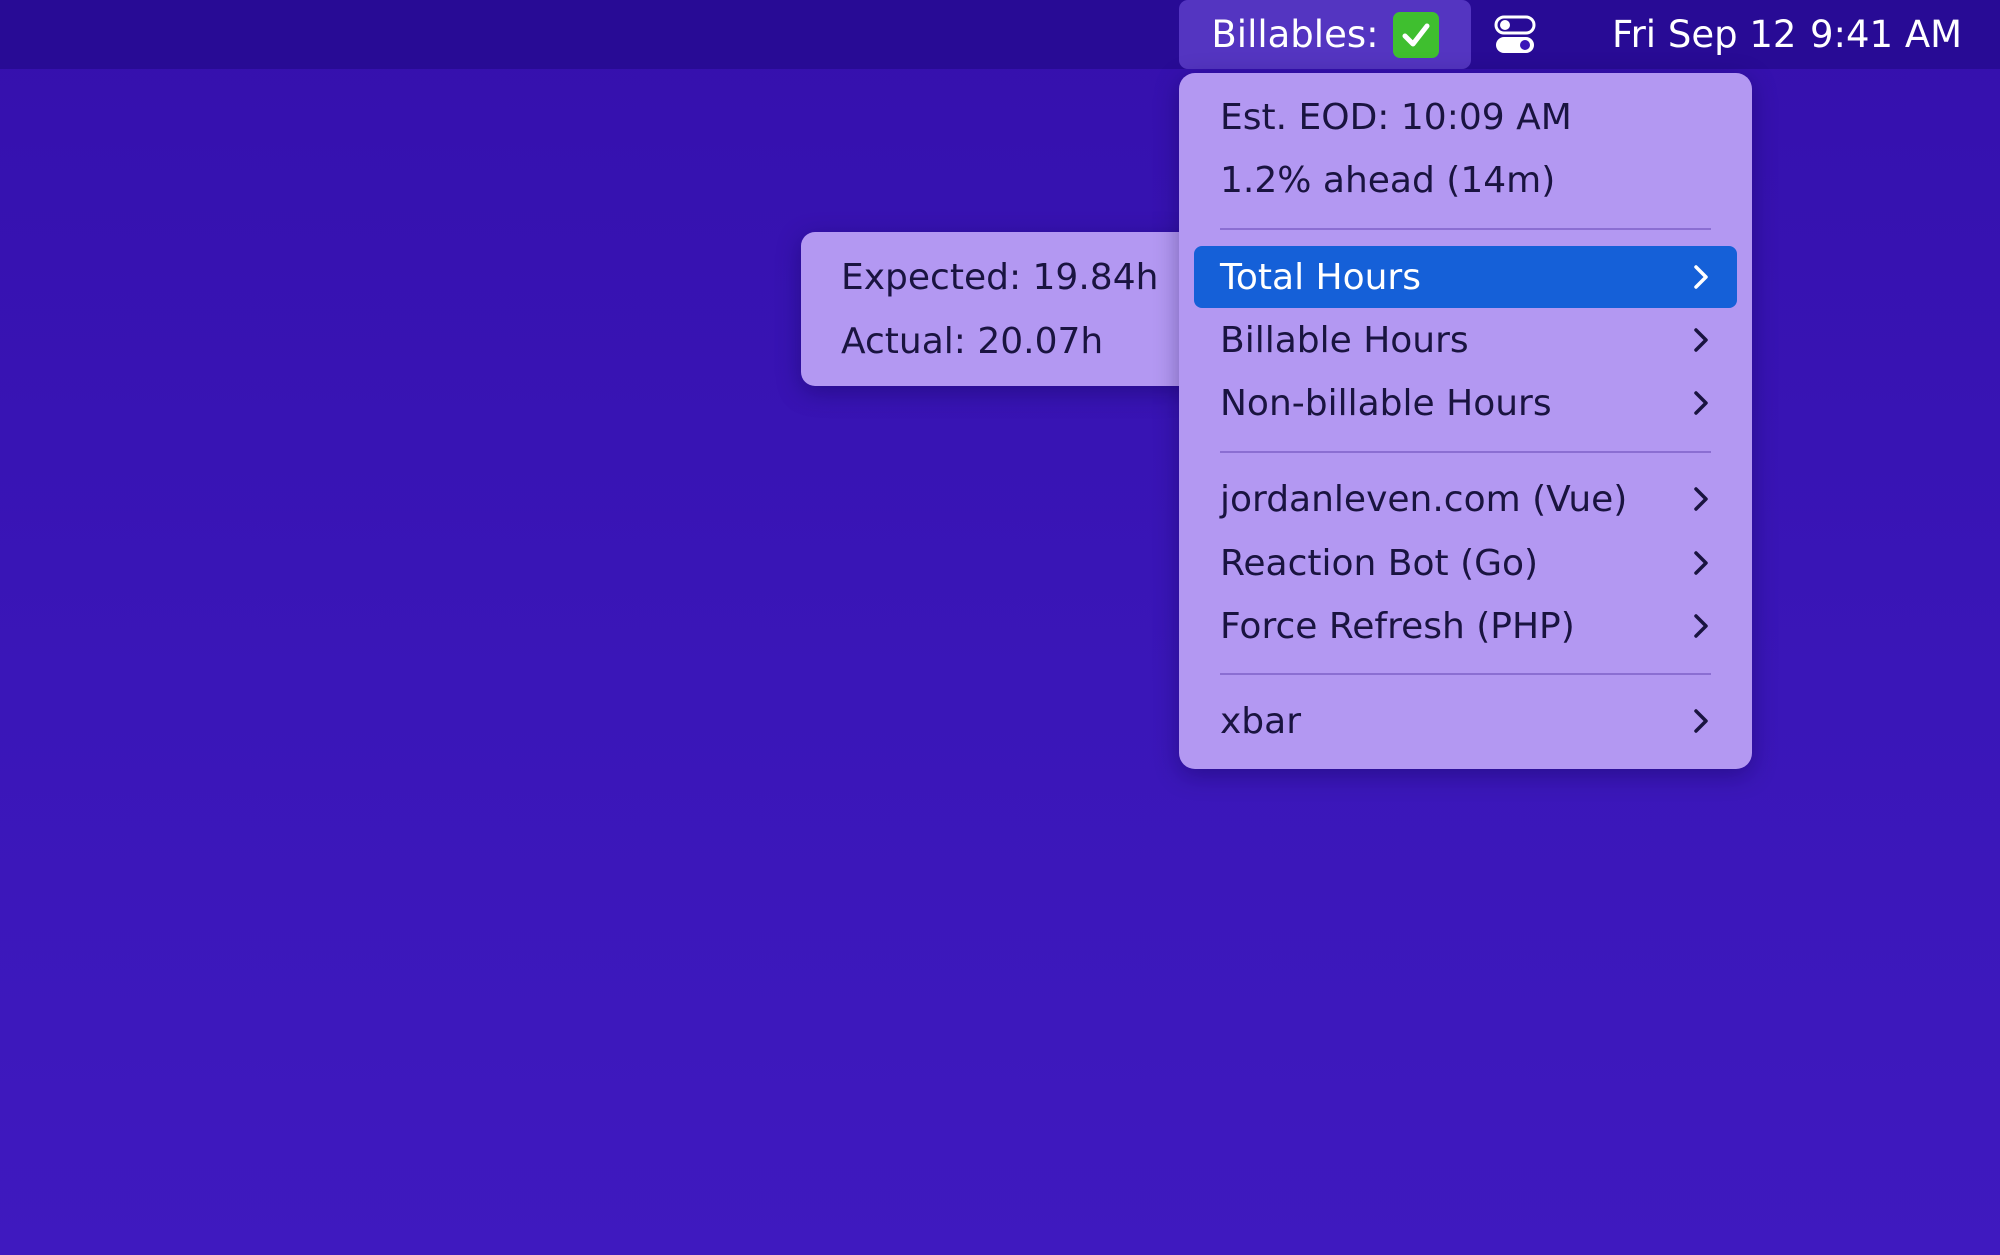  I want to click on menu-item-jordanleven: jordanleven.com (Vue), so click(1465, 499).